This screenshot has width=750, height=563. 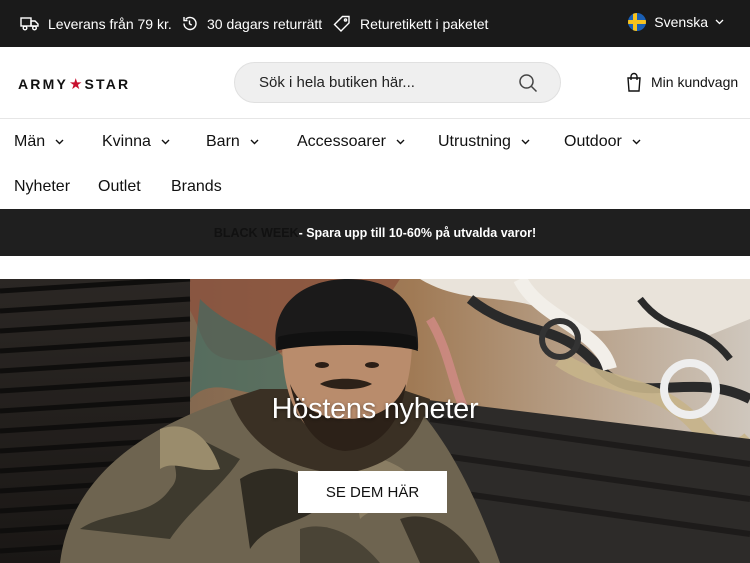 What do you see at coordinates (43, 84) in the screenshot?
I see `logo-text-left: ARMY` at bounding box center [43, 84].